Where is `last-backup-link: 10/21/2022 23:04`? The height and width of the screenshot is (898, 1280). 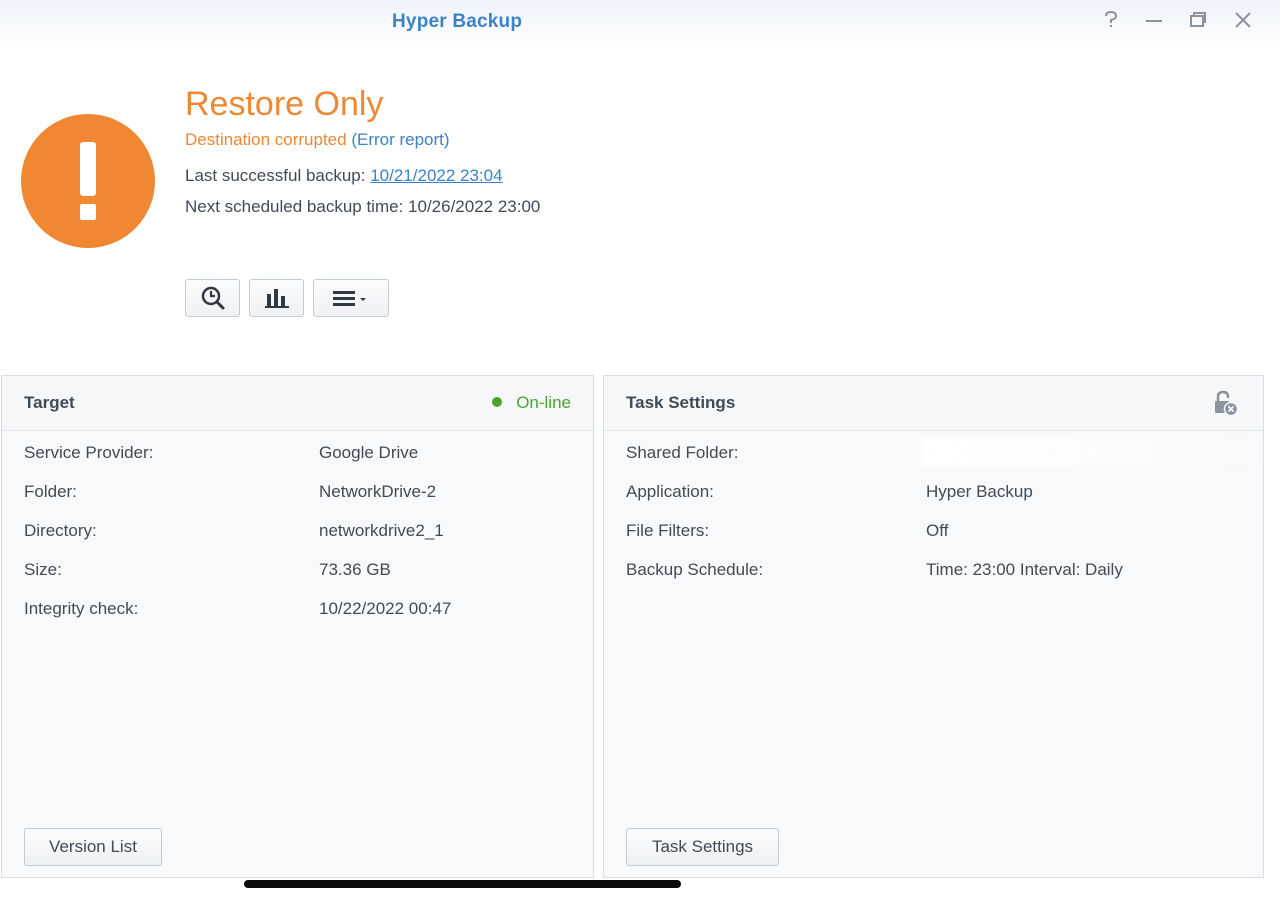 last-backup-link: 10/21/2022 23:04 is located at coordinates (436, 175).